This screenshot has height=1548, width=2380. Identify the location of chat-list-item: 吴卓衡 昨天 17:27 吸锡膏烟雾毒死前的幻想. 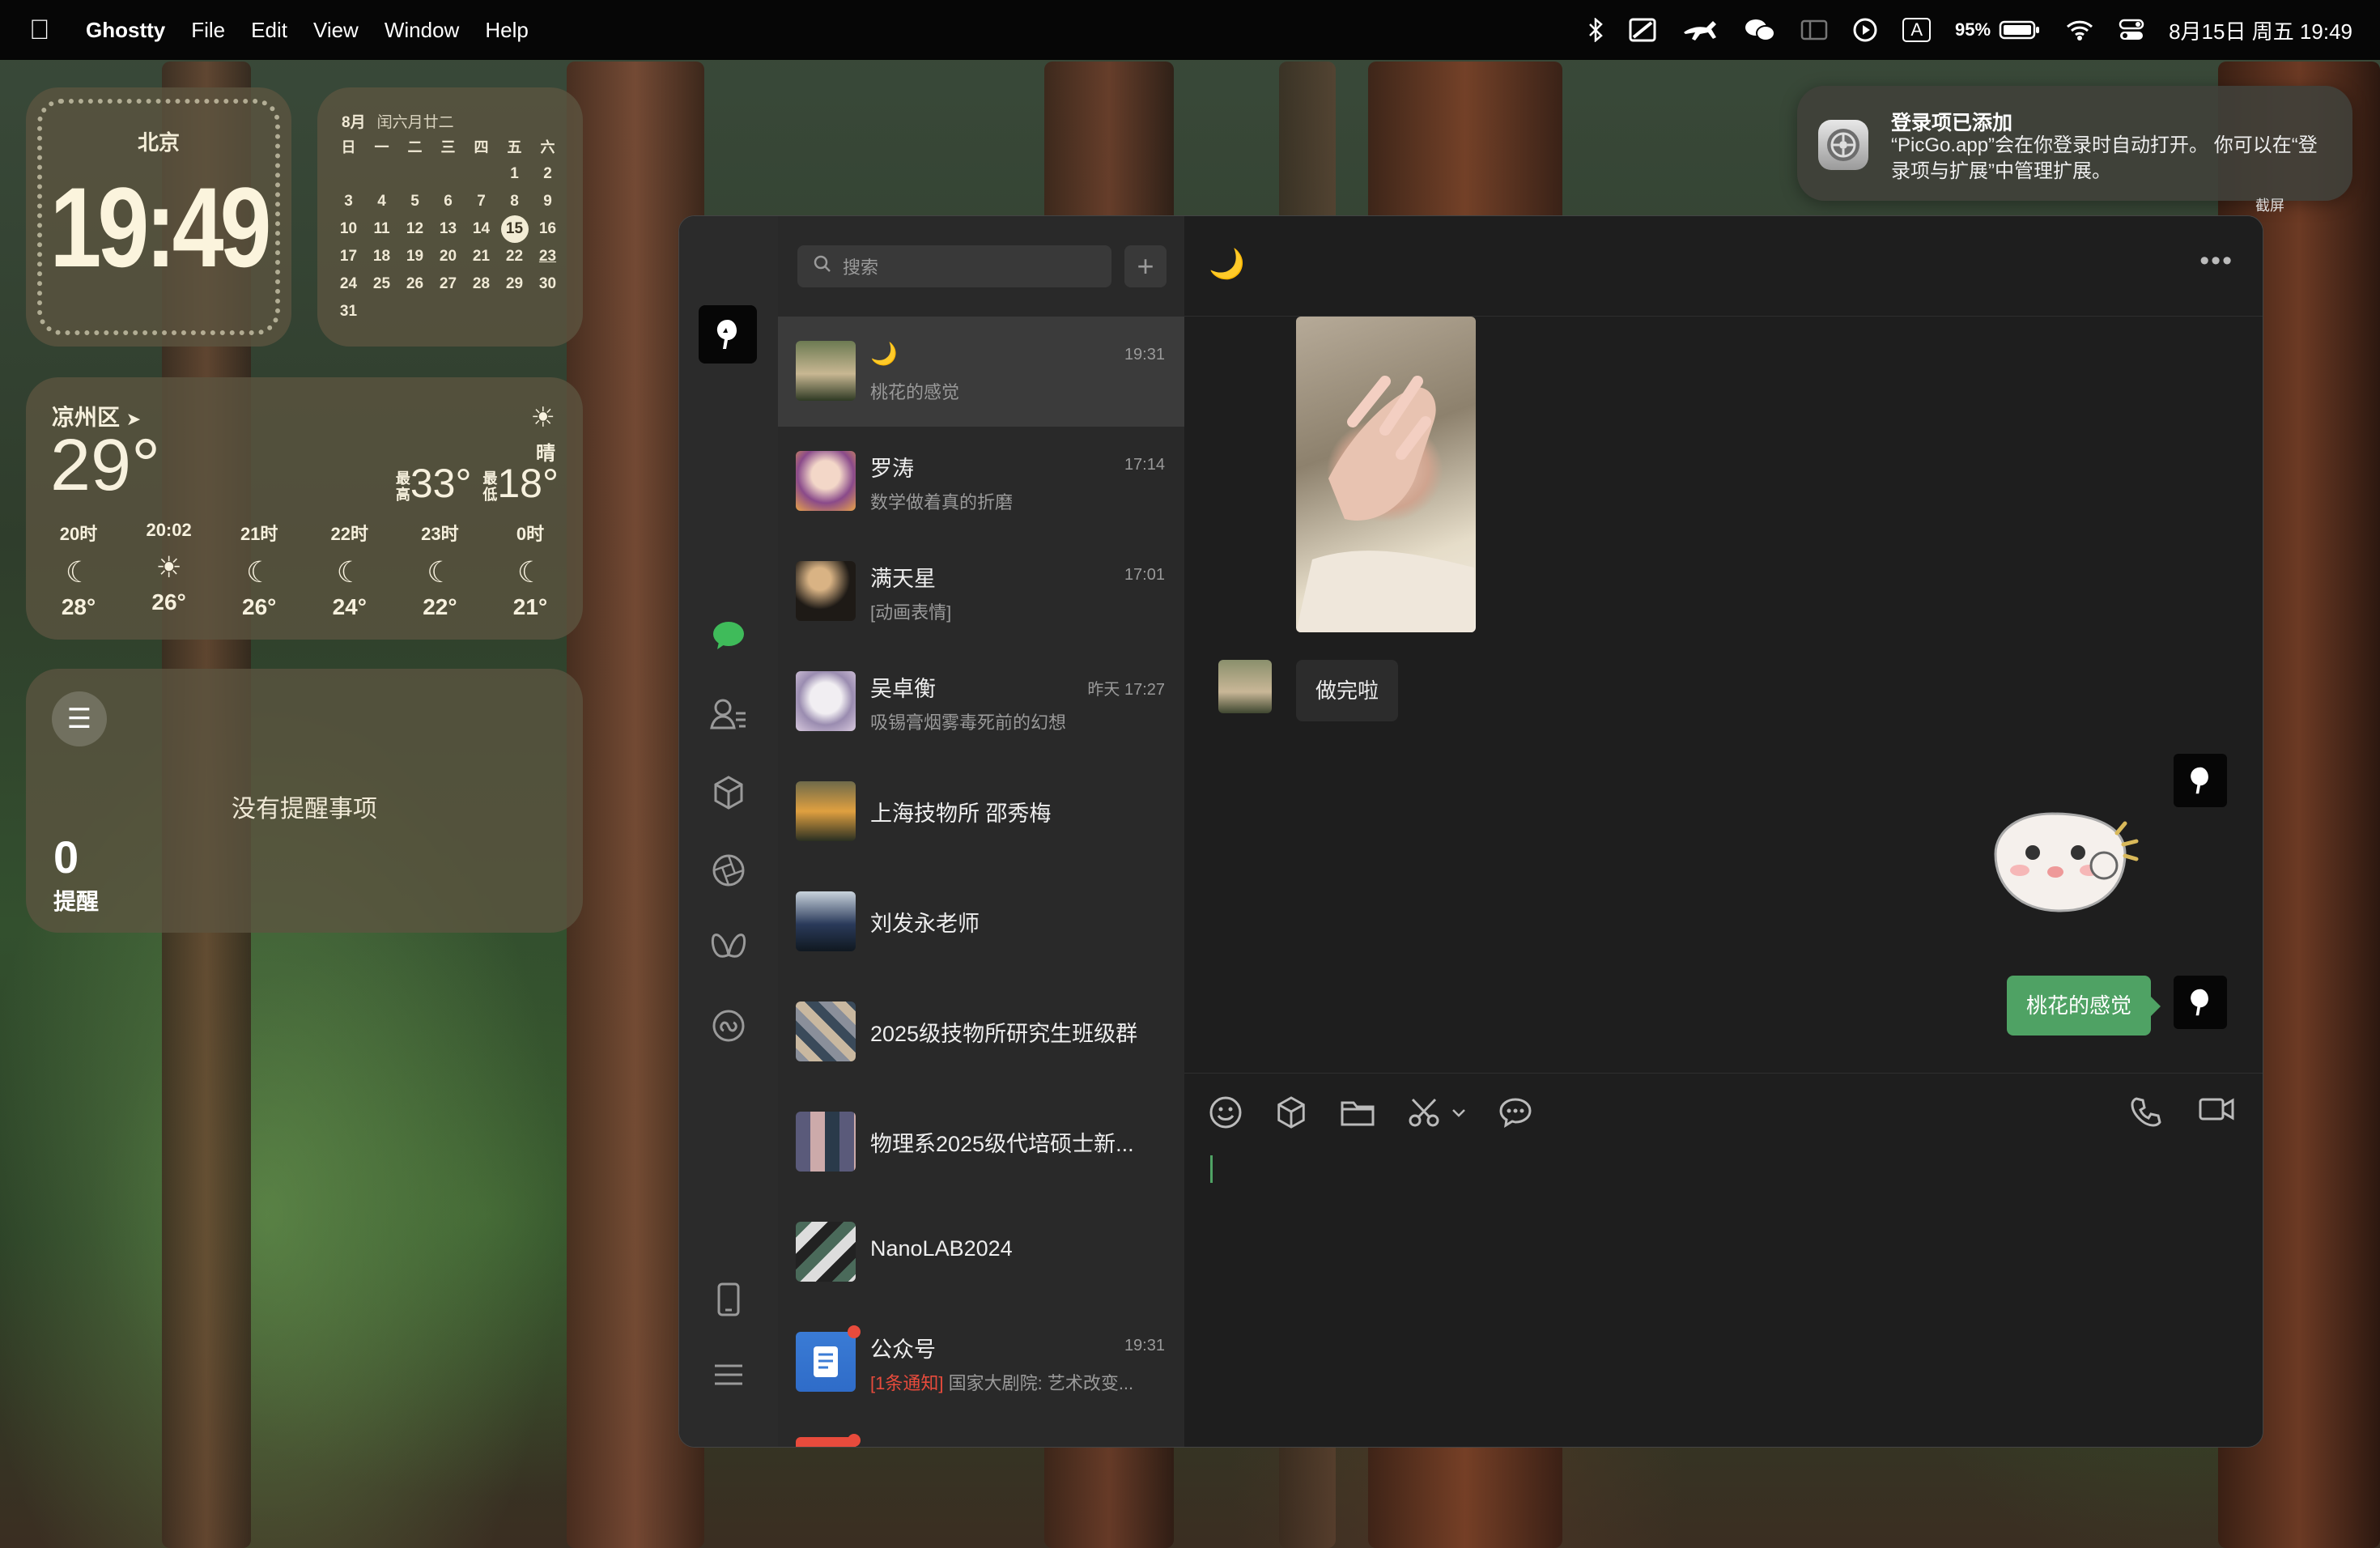
(981, 702).